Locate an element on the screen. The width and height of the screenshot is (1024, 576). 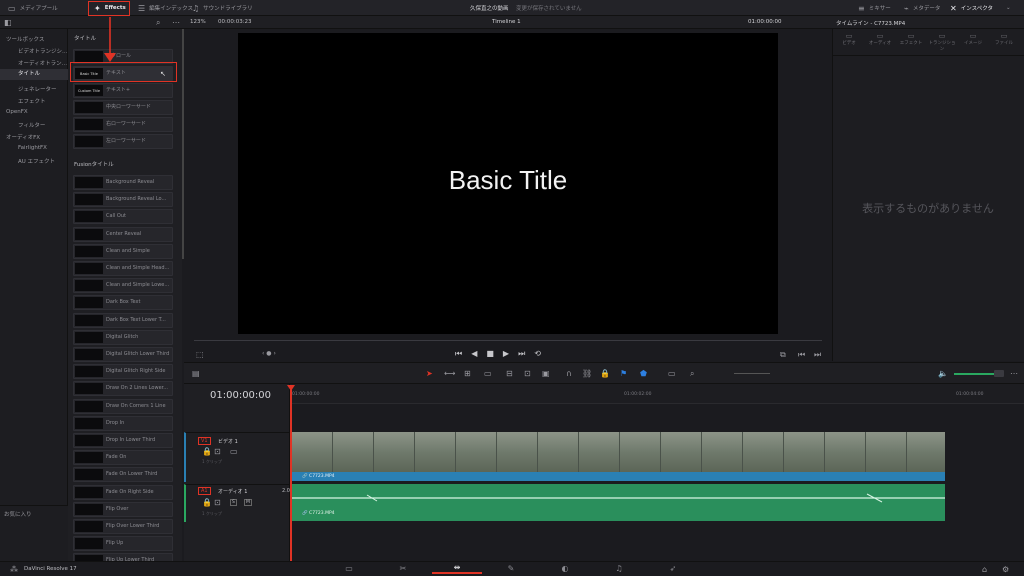
fusion-title-item: Flip Over Lower Third is located at coordinates (123, 526).